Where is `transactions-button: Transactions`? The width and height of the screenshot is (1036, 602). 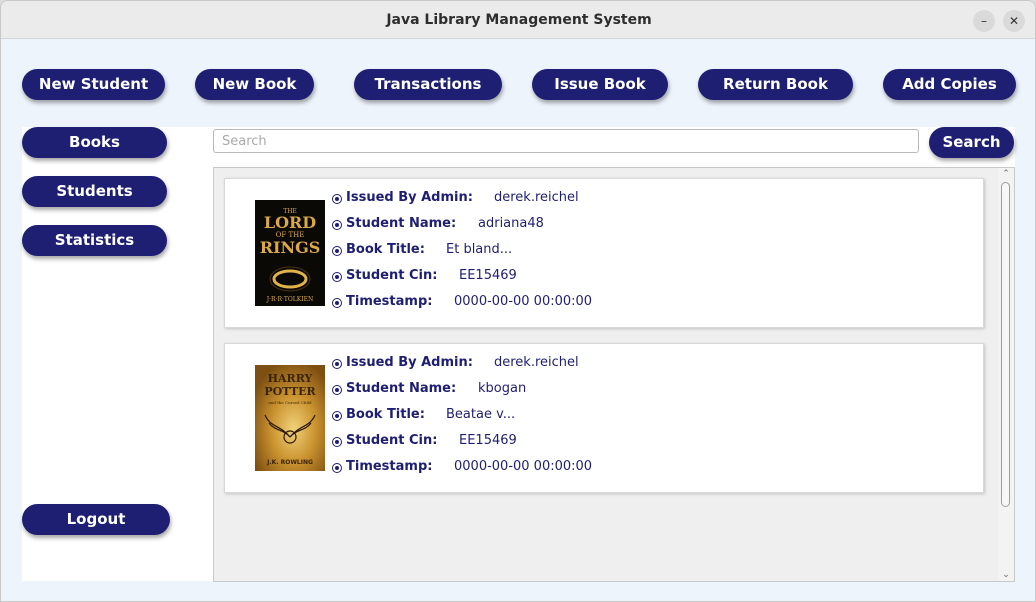 transactions-button: Transactions is located at coordinates (428, 84).